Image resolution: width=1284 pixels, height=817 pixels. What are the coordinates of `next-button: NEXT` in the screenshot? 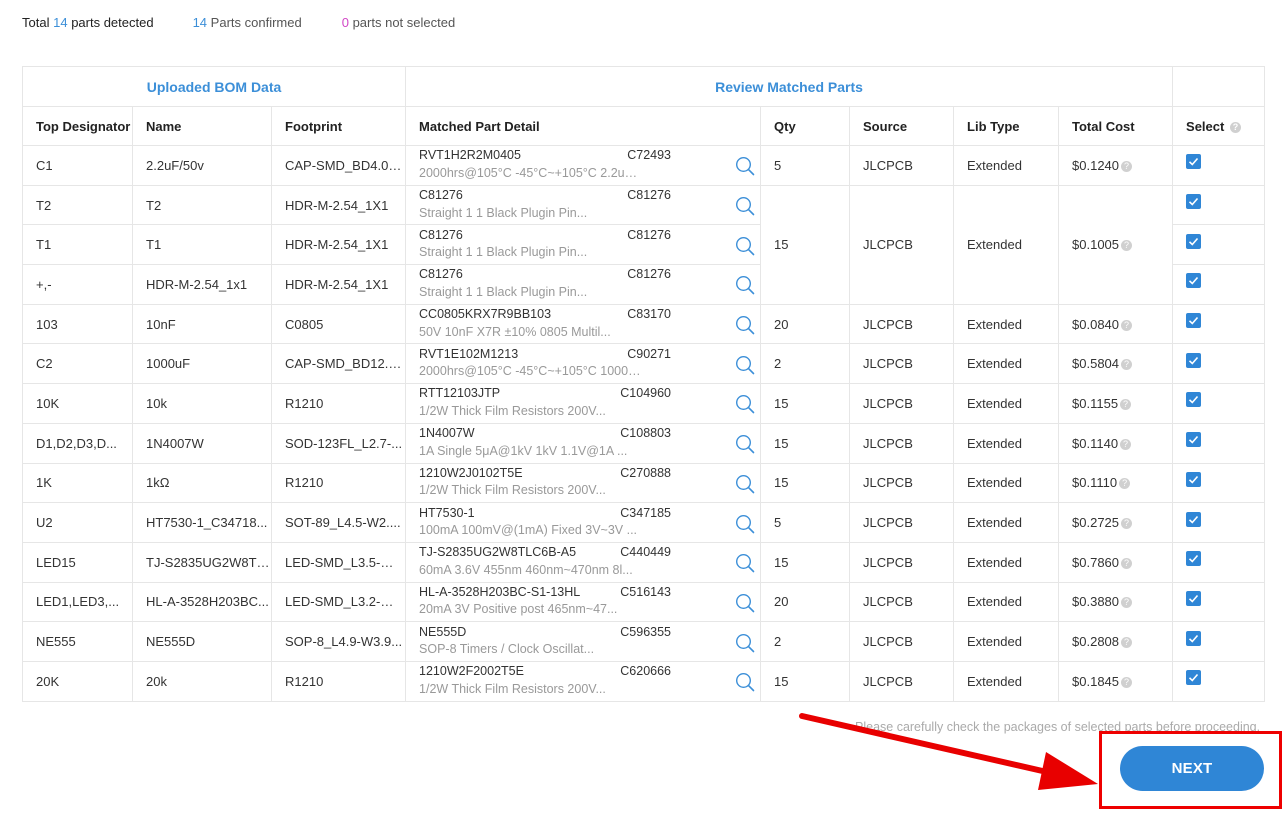 It's located at (1192, 768).